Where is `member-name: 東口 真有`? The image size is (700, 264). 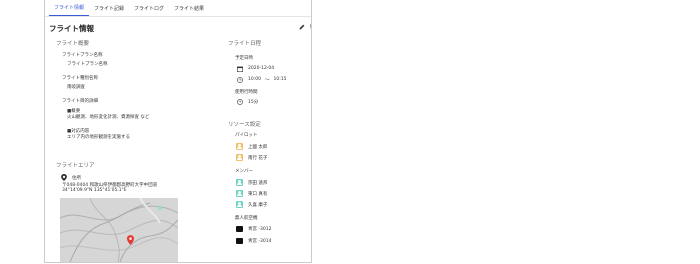 member-name: 東口 真有 is located at coordinates (258, 194).